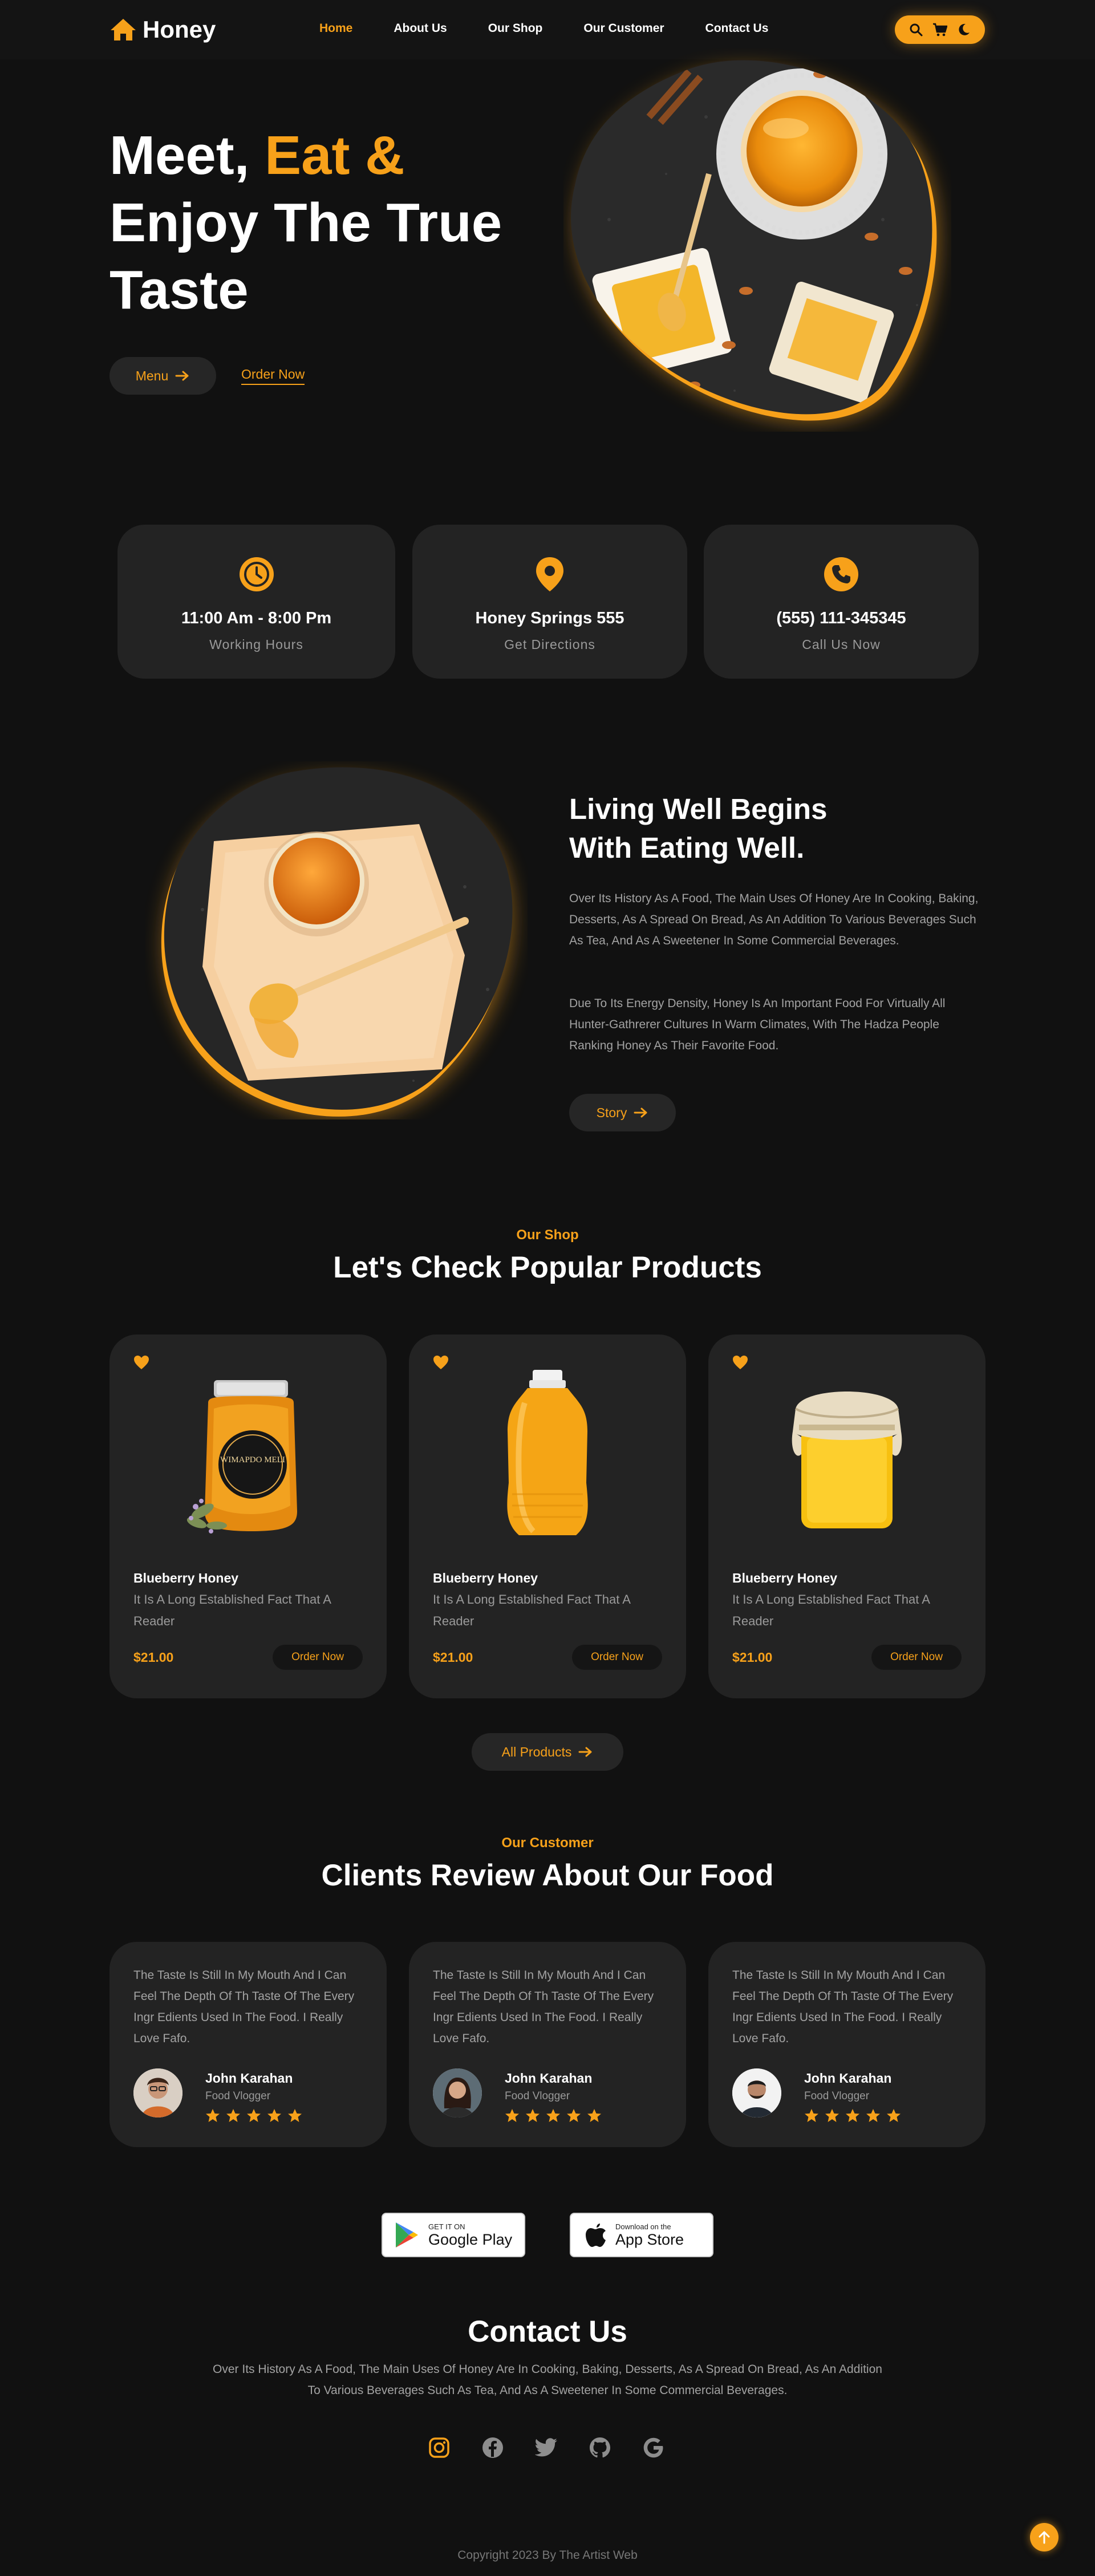 This screenshot has height=2576, width=1095. Describe the element at coordinates (737, 29) in the screenshot. I see `nav-contact-us: Contact Us` at that location.